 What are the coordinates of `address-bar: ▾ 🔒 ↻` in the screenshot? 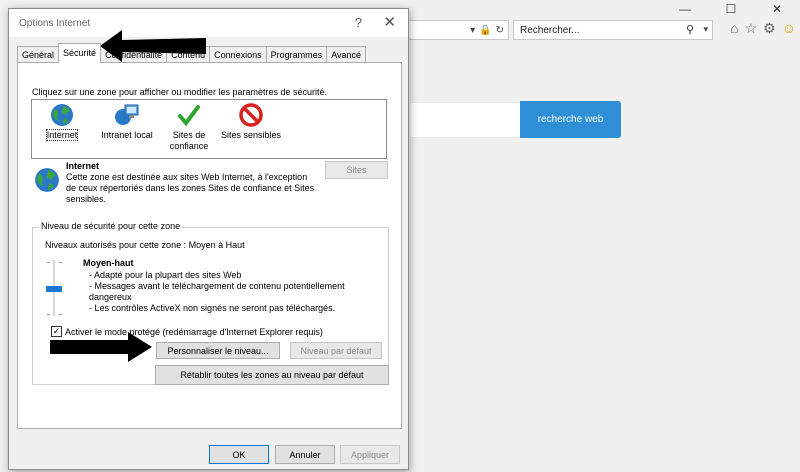 It's located at (457, 30).